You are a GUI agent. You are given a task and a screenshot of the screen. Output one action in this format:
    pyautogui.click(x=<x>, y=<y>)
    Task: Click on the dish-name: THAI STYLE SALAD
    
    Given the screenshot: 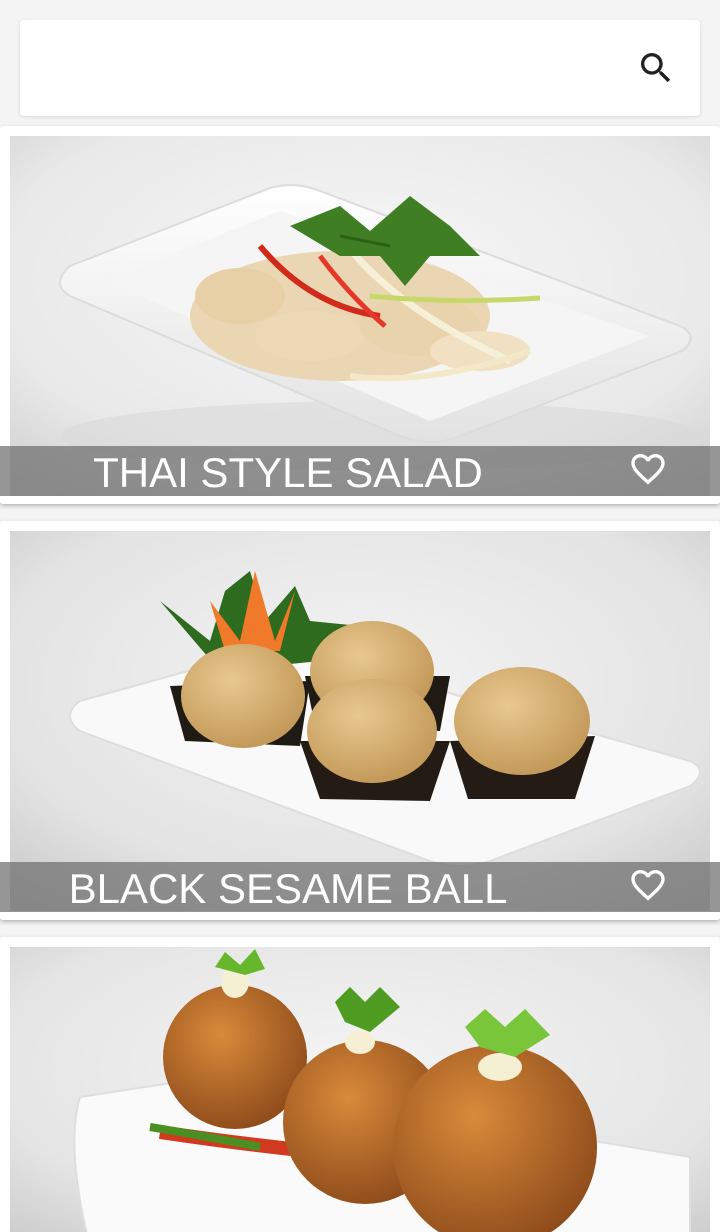 What is the action you would take?
    pyautogui.click(x=288, y=472)
    